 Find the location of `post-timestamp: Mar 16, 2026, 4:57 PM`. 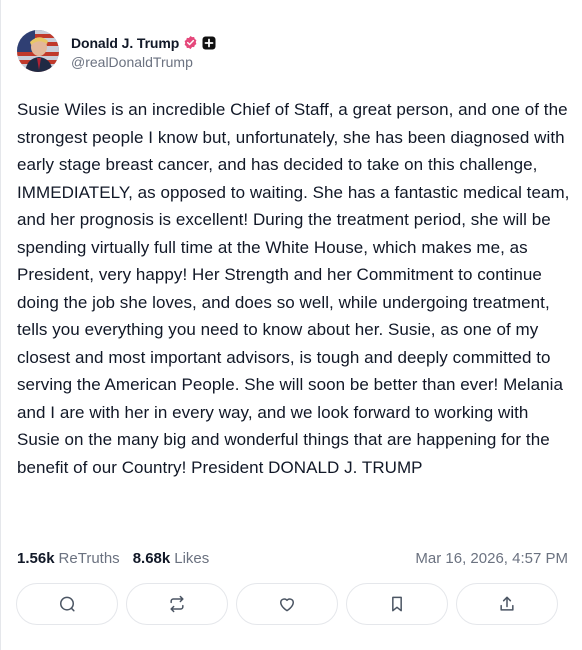

post-timestamp: Mar 16, 2026, 4:57 PM is located at coordinates (491, 558).